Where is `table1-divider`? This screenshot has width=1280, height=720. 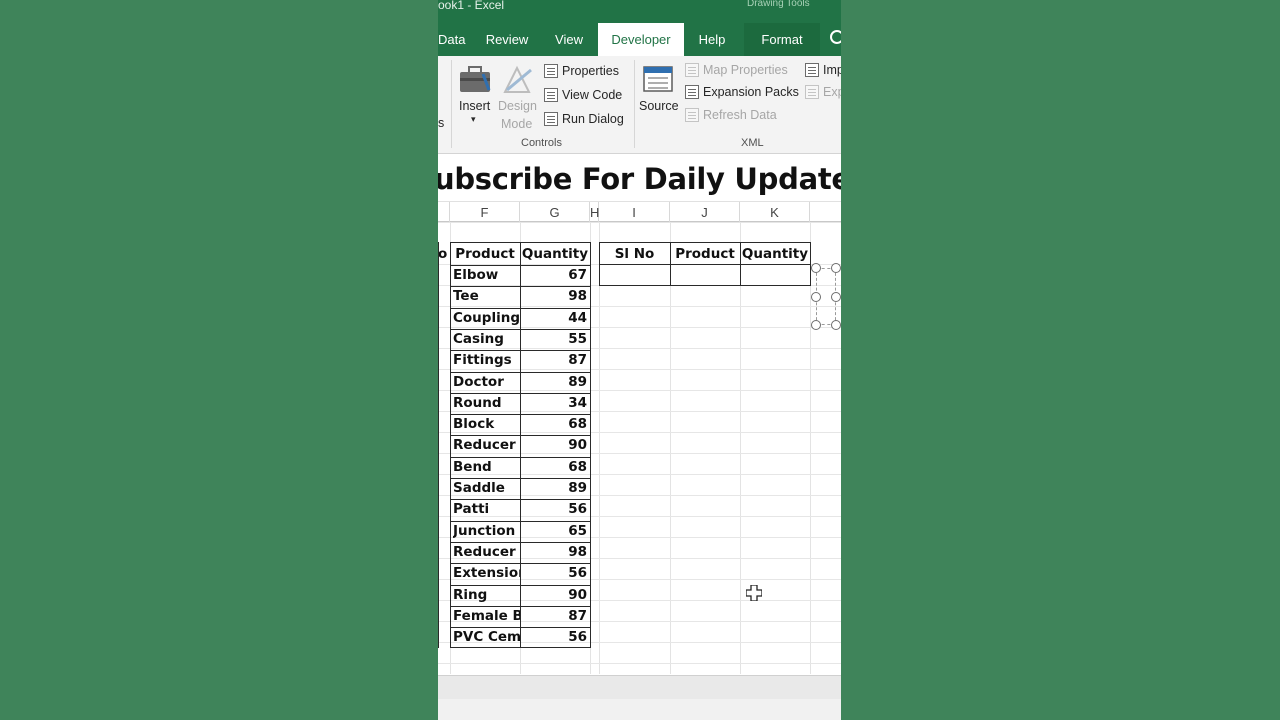
table1-divider is located at coordinates (520, 445).